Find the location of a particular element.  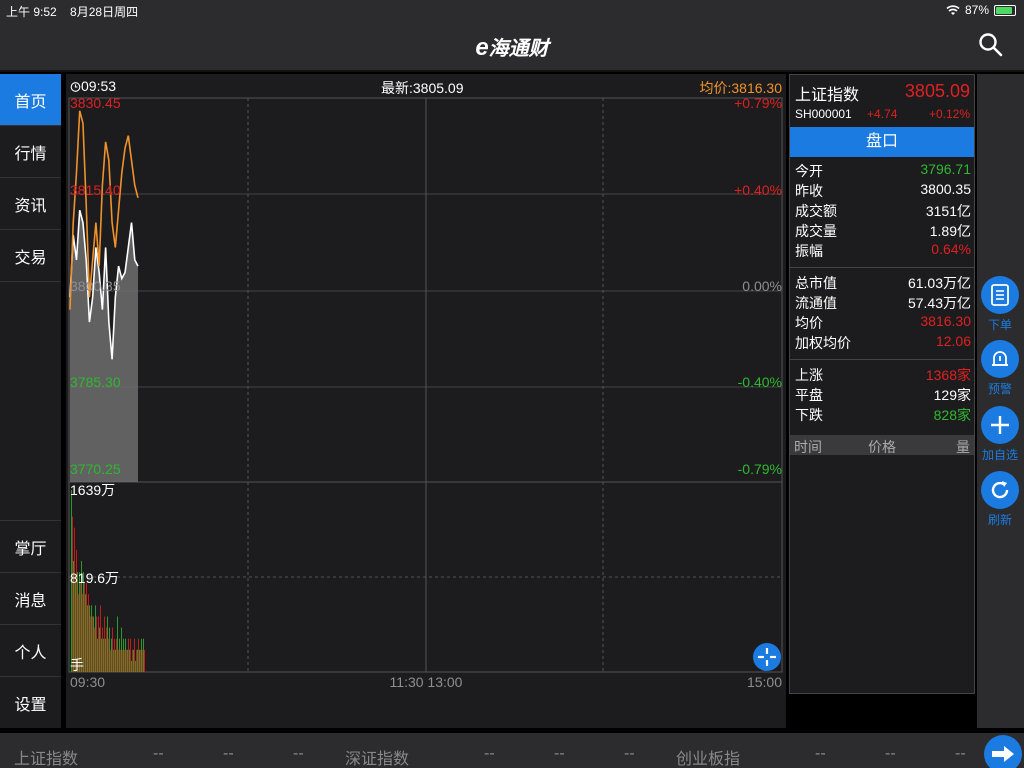

fullscreen-toggle-icon is located at coordinates (767, 657).